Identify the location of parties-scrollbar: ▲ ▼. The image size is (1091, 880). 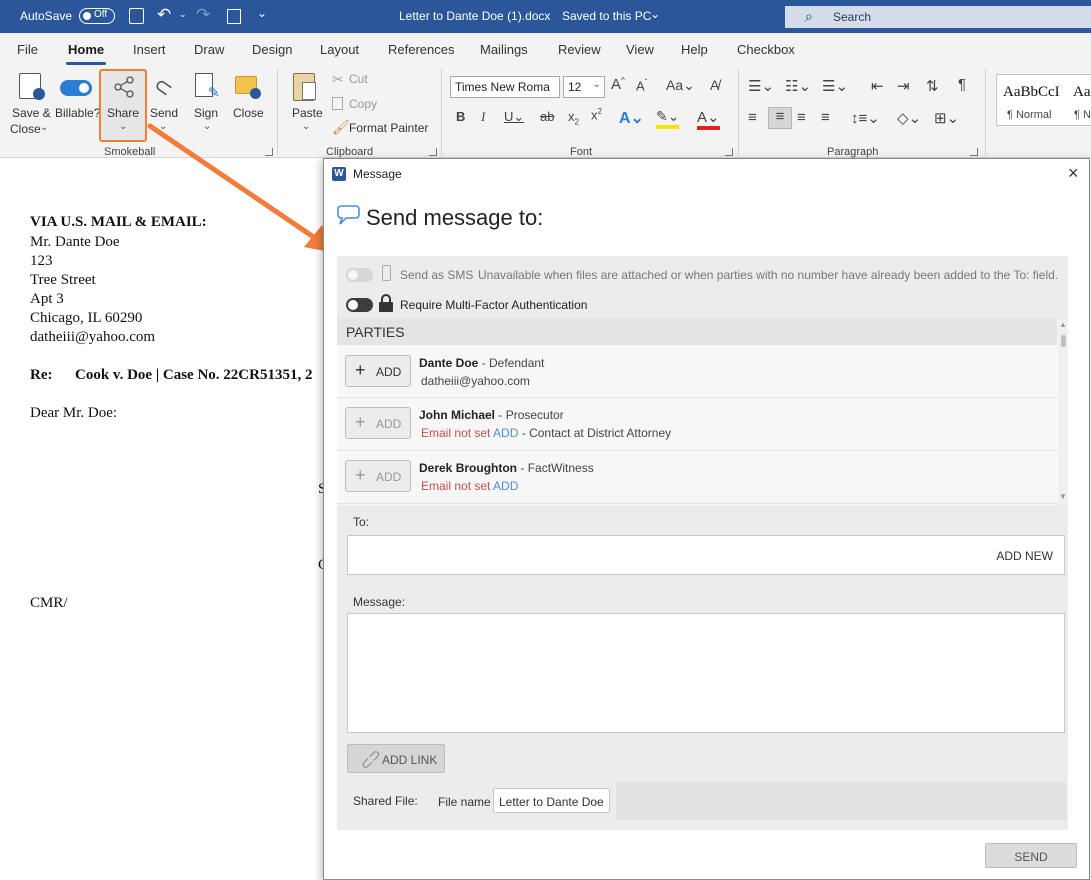
(1063, 412).